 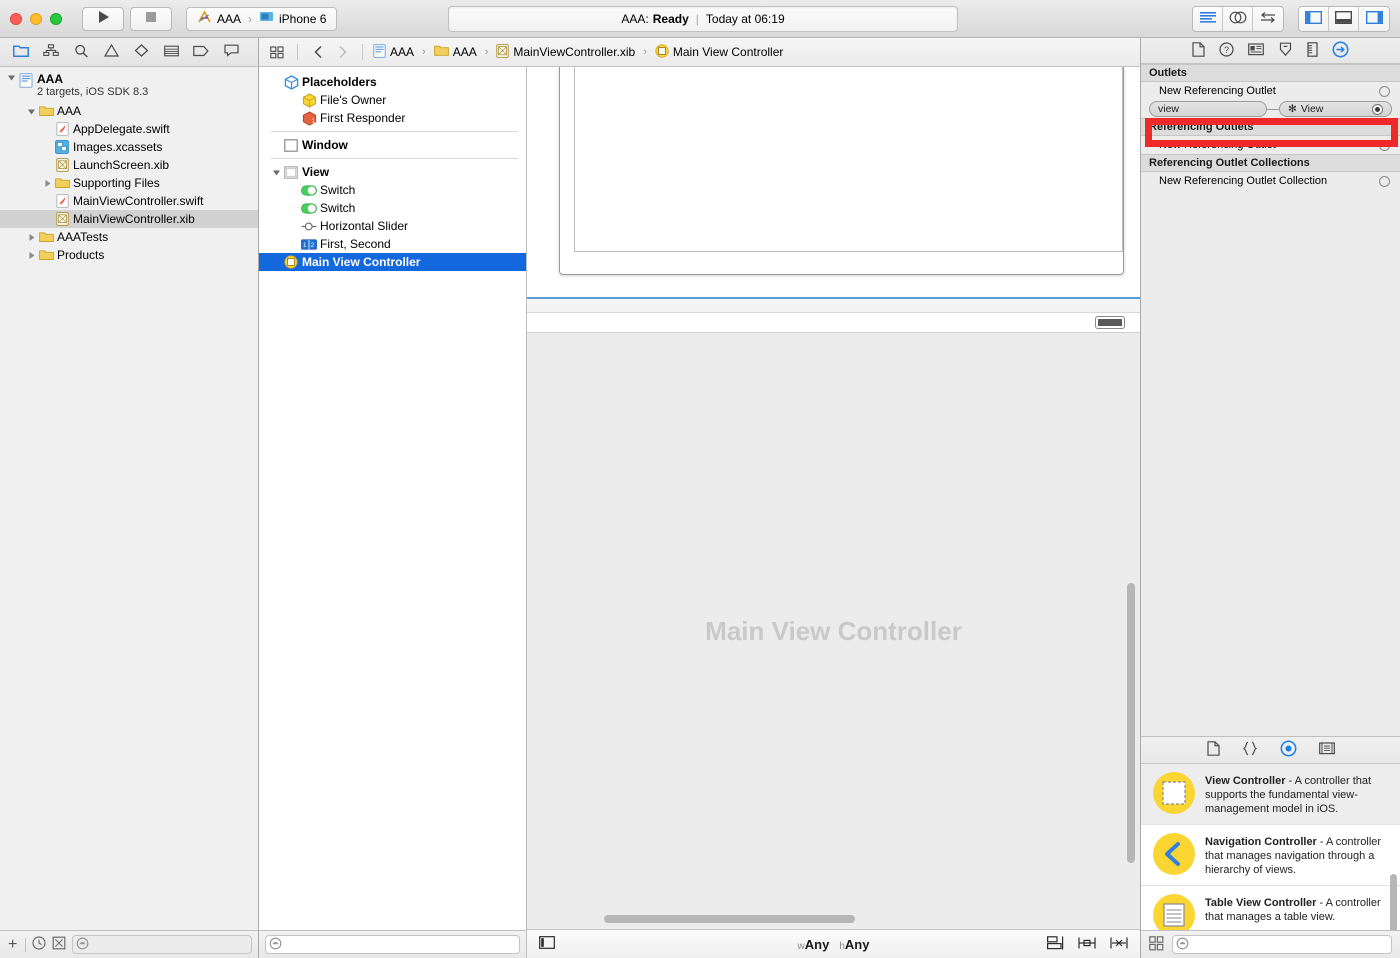 What do you see at coordinates (1377, 109) in the screenshot?
I see `connection-well-filled` at bounding box center [1377, 109].